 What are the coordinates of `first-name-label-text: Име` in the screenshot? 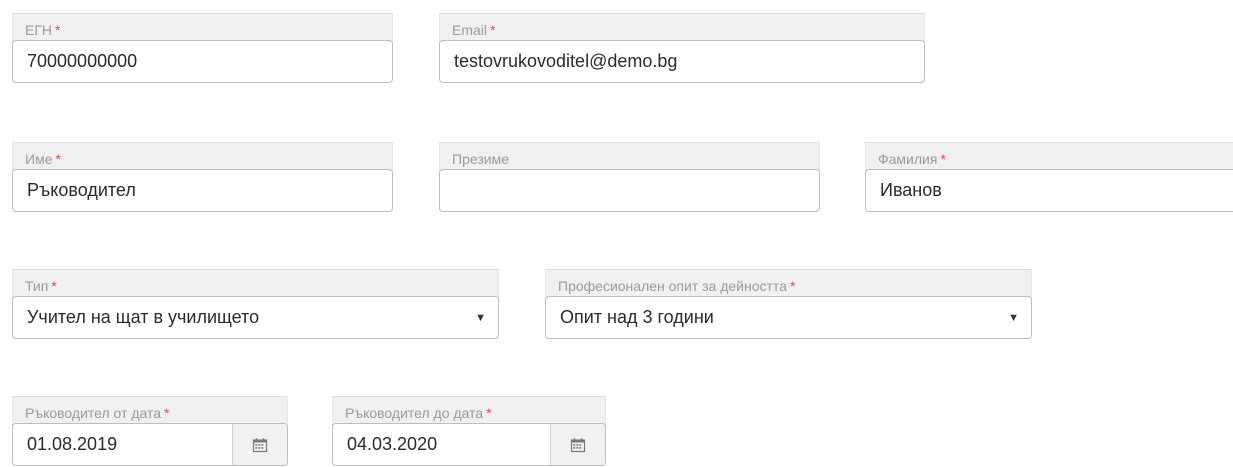 It's located at (39, 159).